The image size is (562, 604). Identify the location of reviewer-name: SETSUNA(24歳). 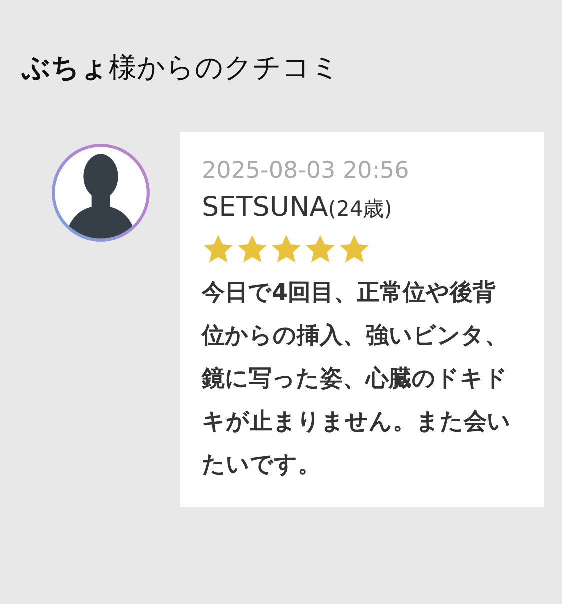
(298, 208).